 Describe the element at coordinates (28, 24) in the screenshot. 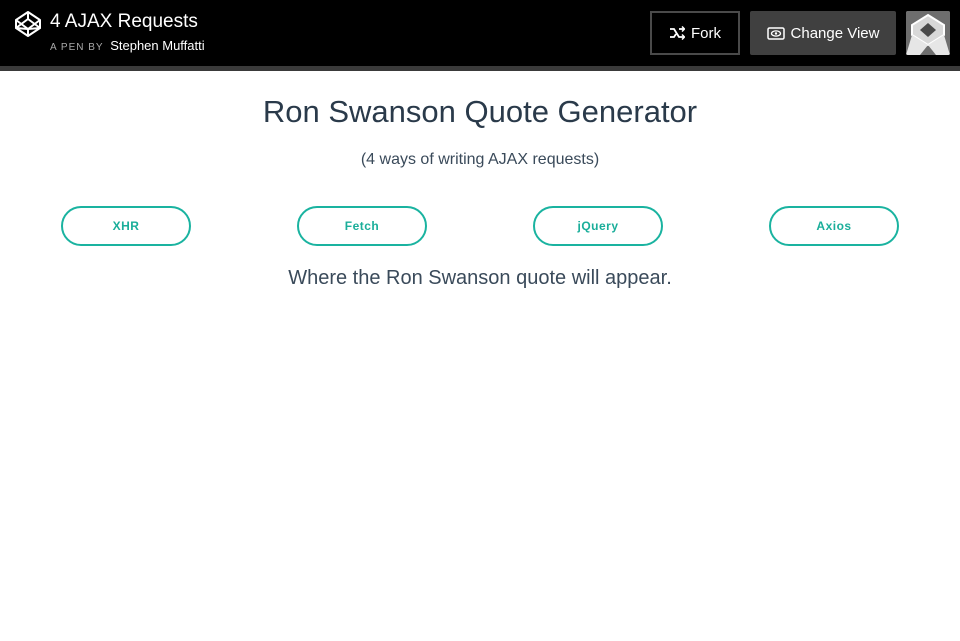

I see `codepen-logo-icon` at that location.